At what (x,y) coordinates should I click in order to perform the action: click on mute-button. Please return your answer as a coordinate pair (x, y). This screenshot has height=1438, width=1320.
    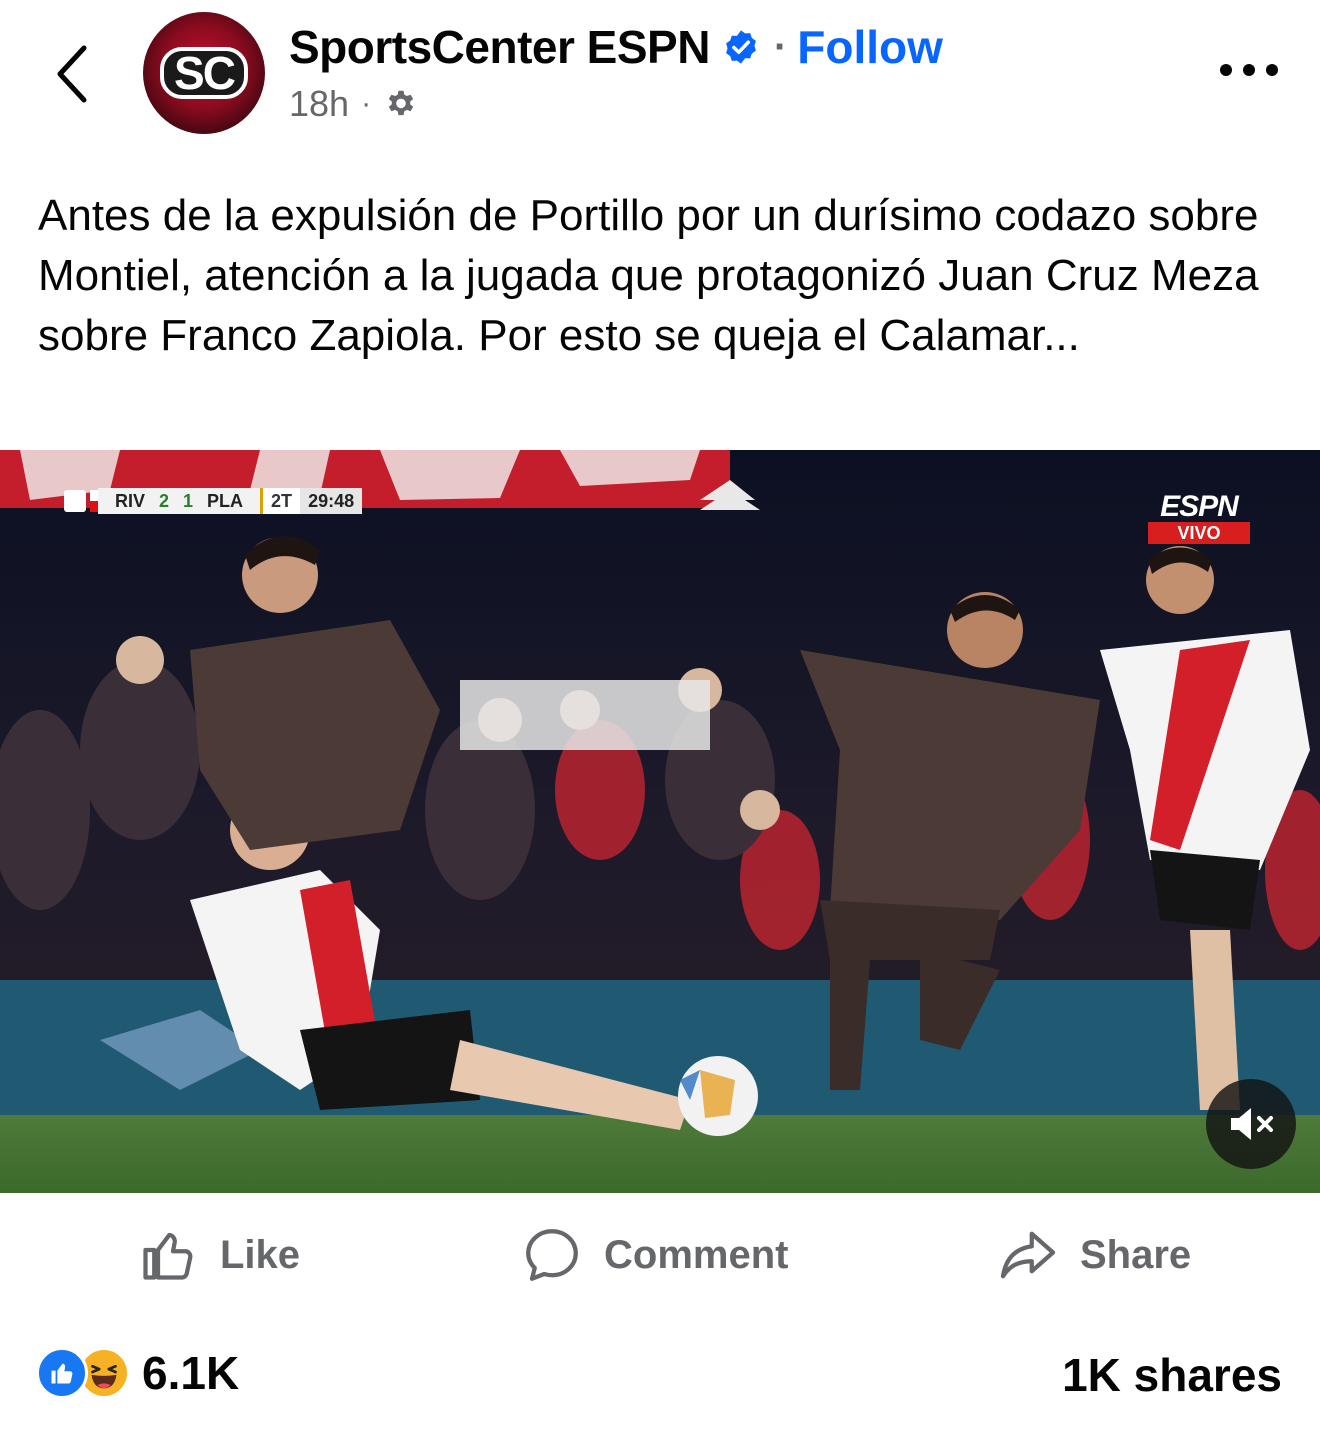
    Looking at the image, I should click on (1251, 1124).